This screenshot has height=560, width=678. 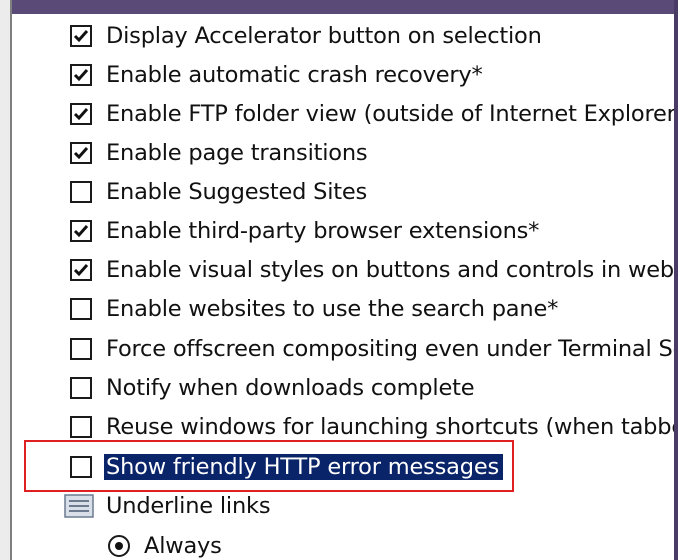 I want to click on option-page-transitions: Enable page transitions, so click(x=343, y=152).